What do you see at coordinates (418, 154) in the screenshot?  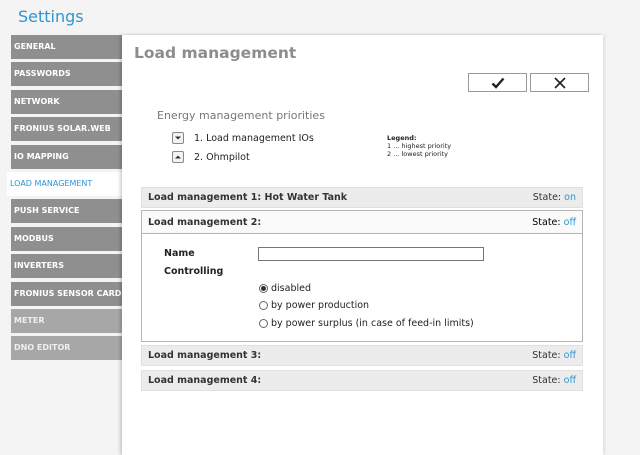 I see `legend-line: 2 ... lowest priority` at bounding box center [418, 154].